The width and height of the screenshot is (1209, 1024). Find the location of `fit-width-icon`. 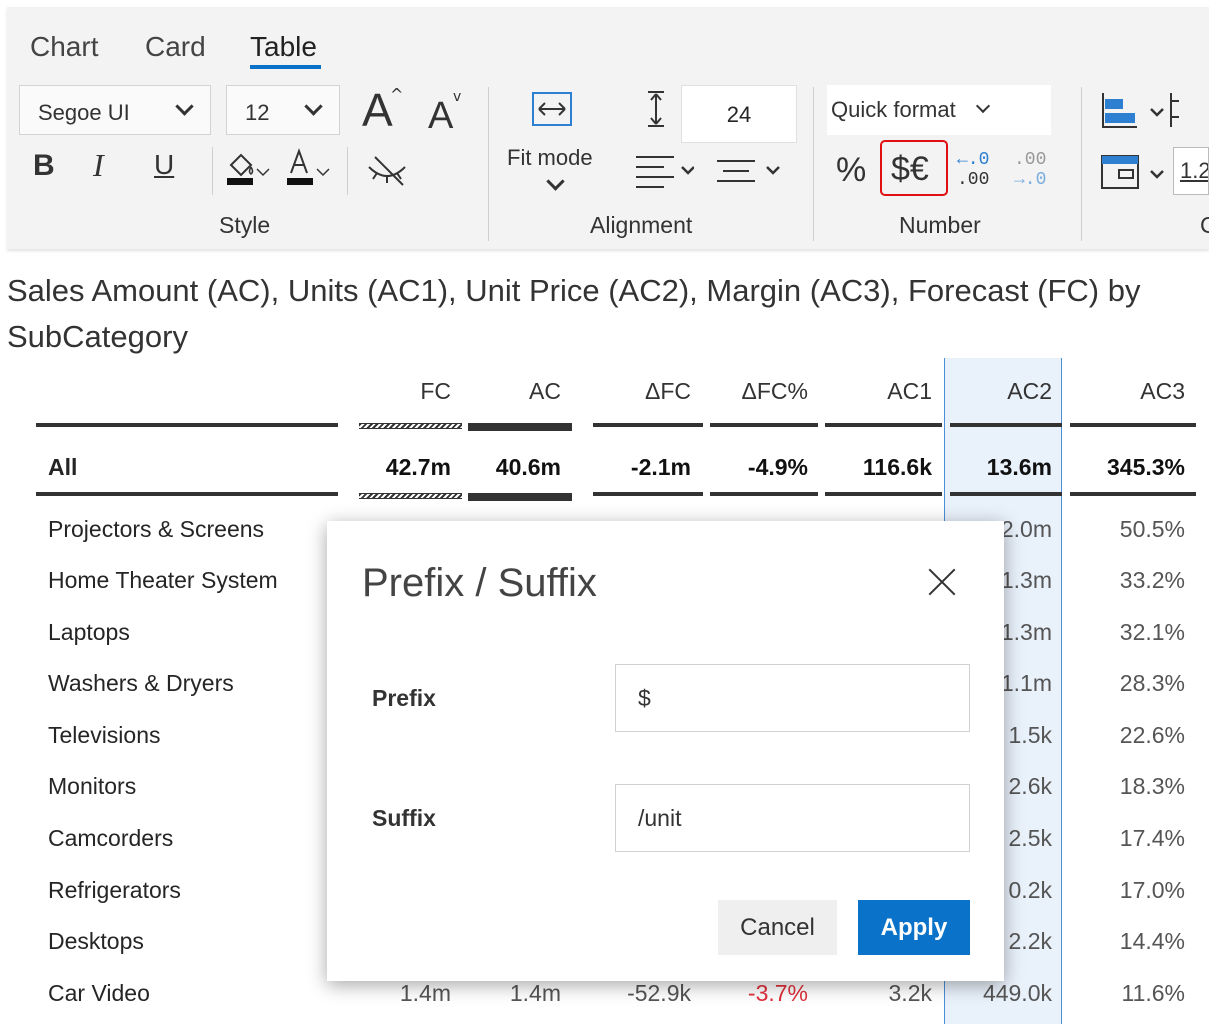

fit-width-icon is located at coordinates (552, 109).